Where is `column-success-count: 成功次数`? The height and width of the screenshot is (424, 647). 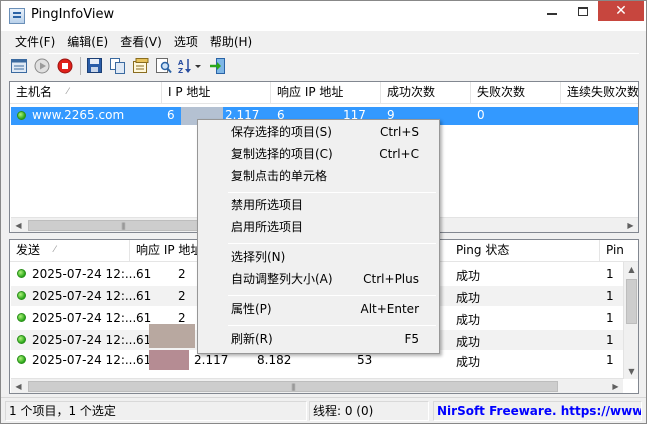
column-success-count: 成功次数 is located at coordinates (426, 93).